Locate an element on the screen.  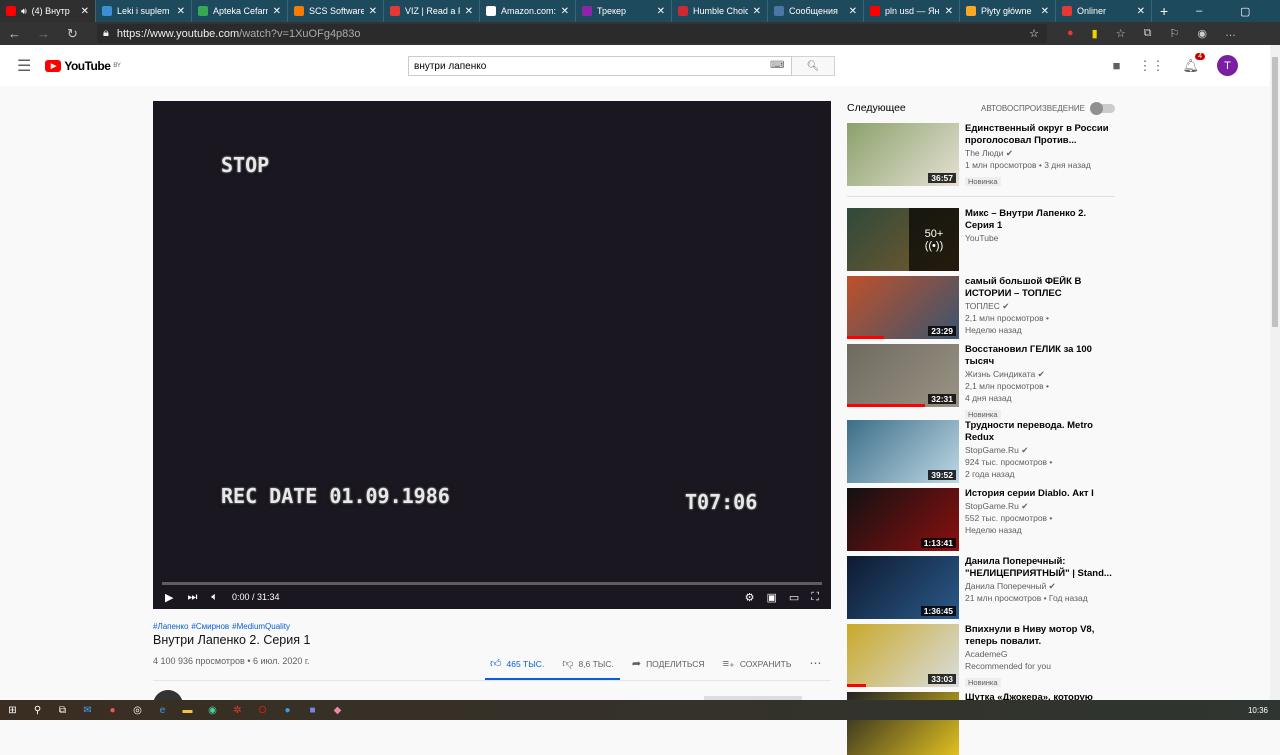
keyboard-icon: ⌨ is located at coordinates (777, 65).